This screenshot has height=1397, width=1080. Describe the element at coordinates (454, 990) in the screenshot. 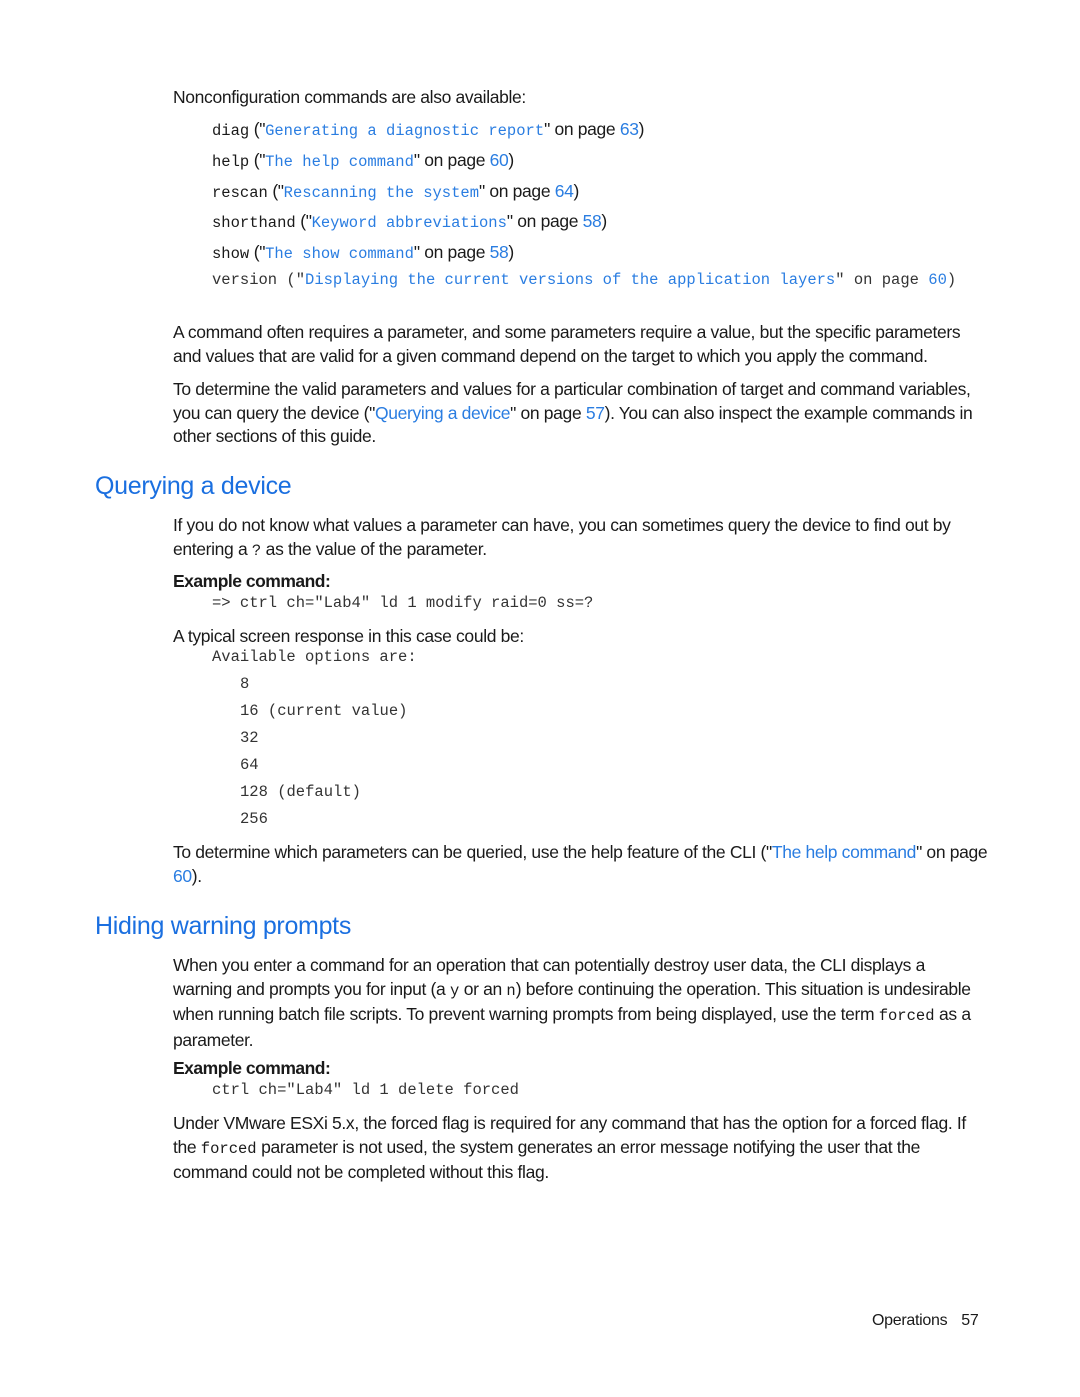

I see `inline-code: y` at that location.